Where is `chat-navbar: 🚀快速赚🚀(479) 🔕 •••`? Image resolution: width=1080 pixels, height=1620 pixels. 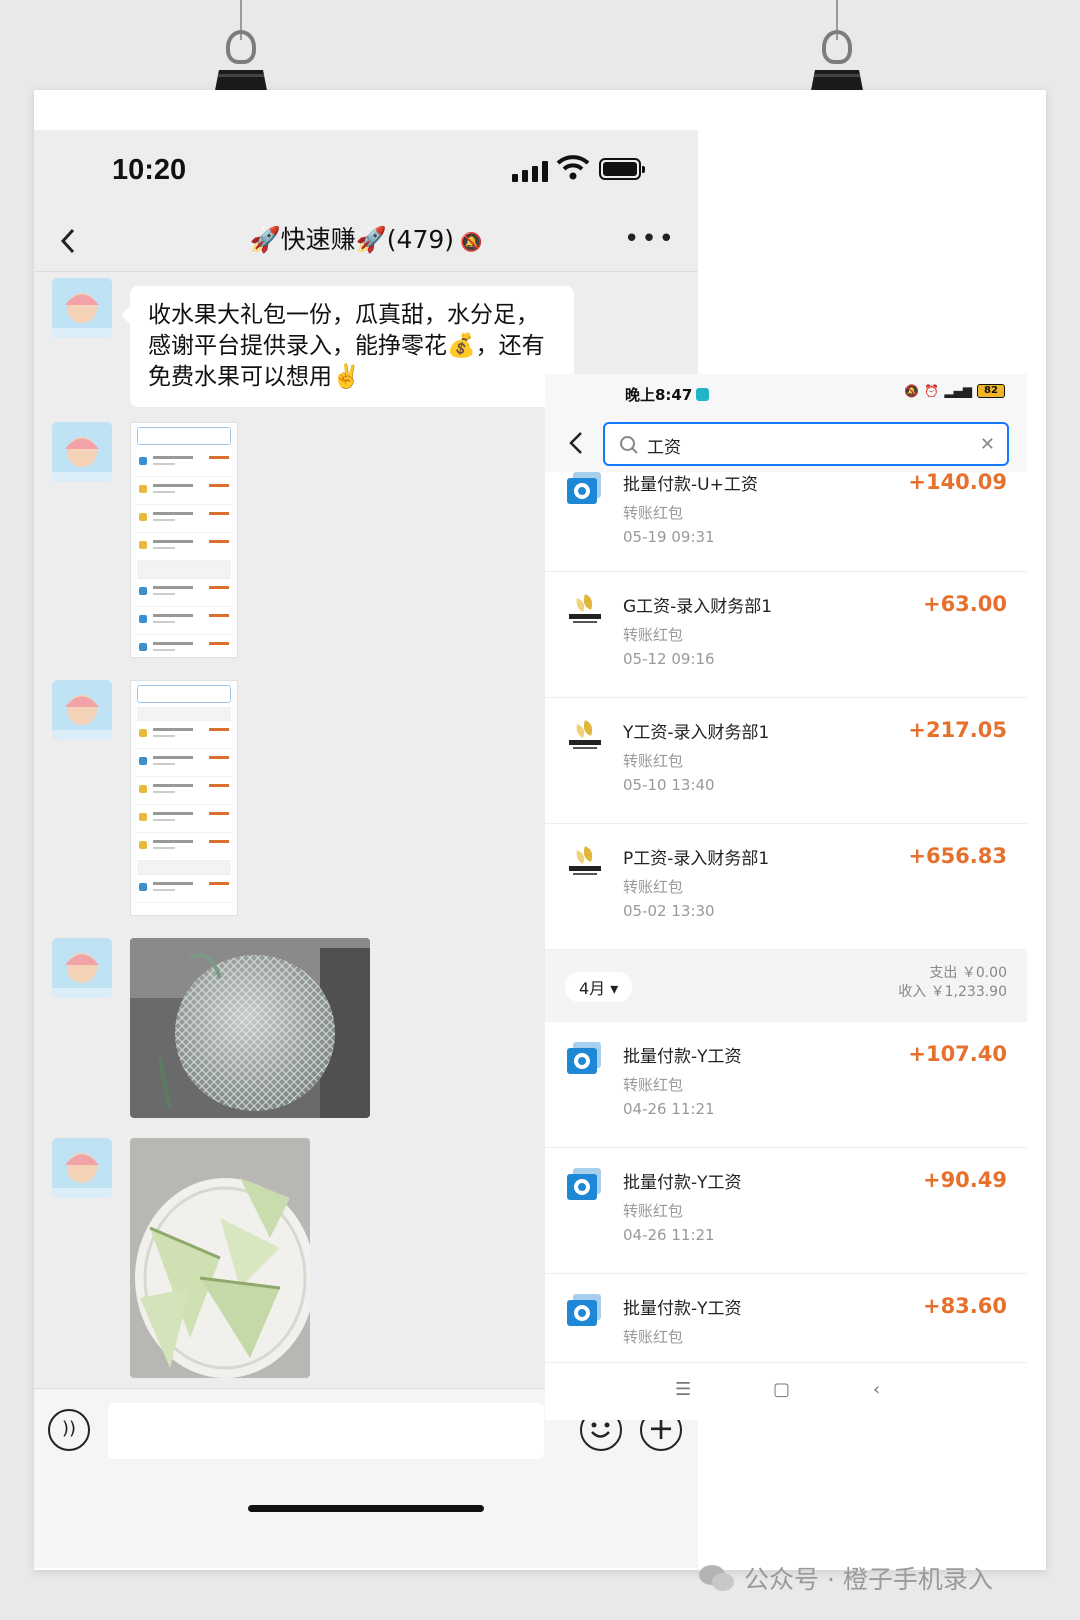 chat-navbar: 🚀快速赚🚀(479) 🔕 ••• is located at coordinates (366, 241).